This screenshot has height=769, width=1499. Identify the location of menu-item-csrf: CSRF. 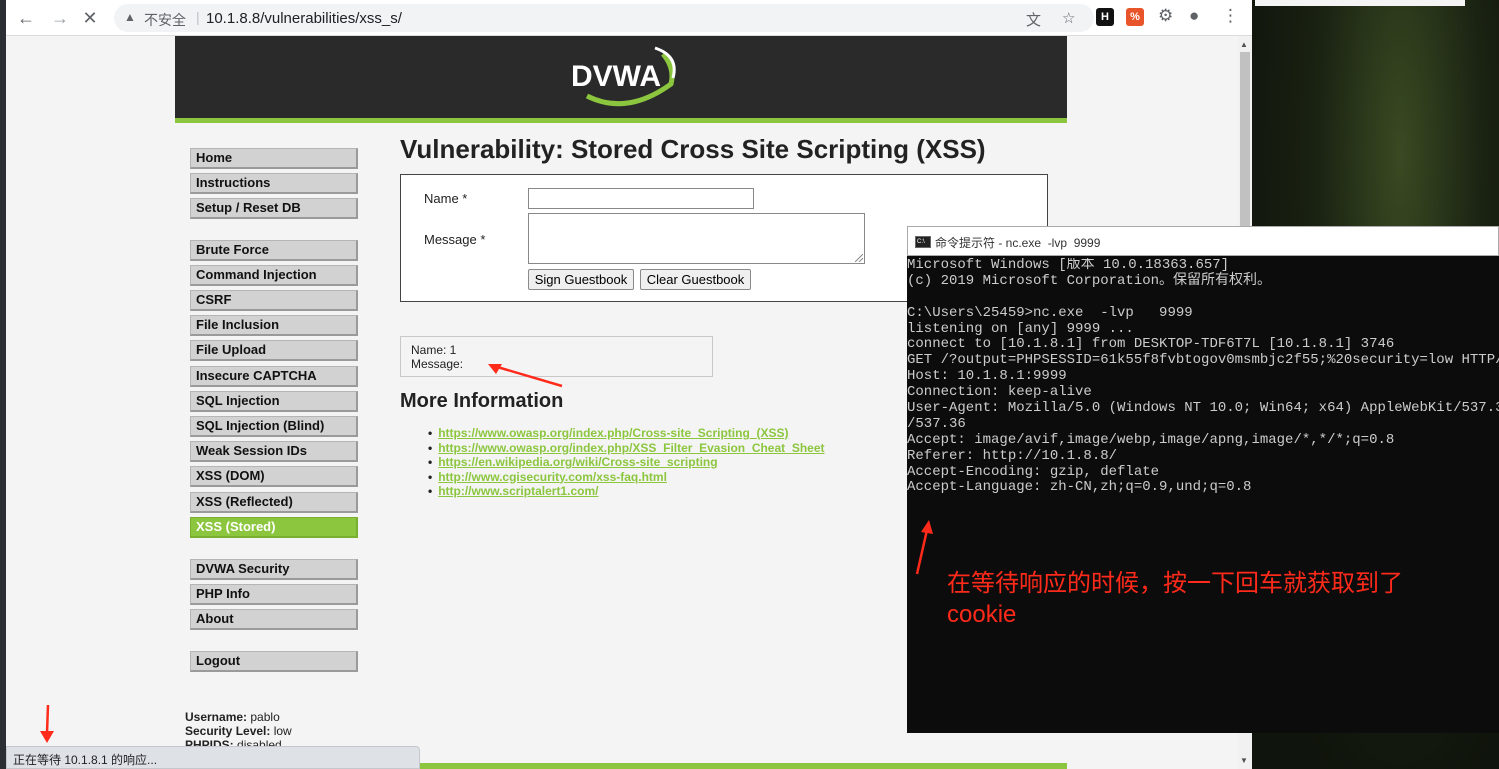
(274, 300).